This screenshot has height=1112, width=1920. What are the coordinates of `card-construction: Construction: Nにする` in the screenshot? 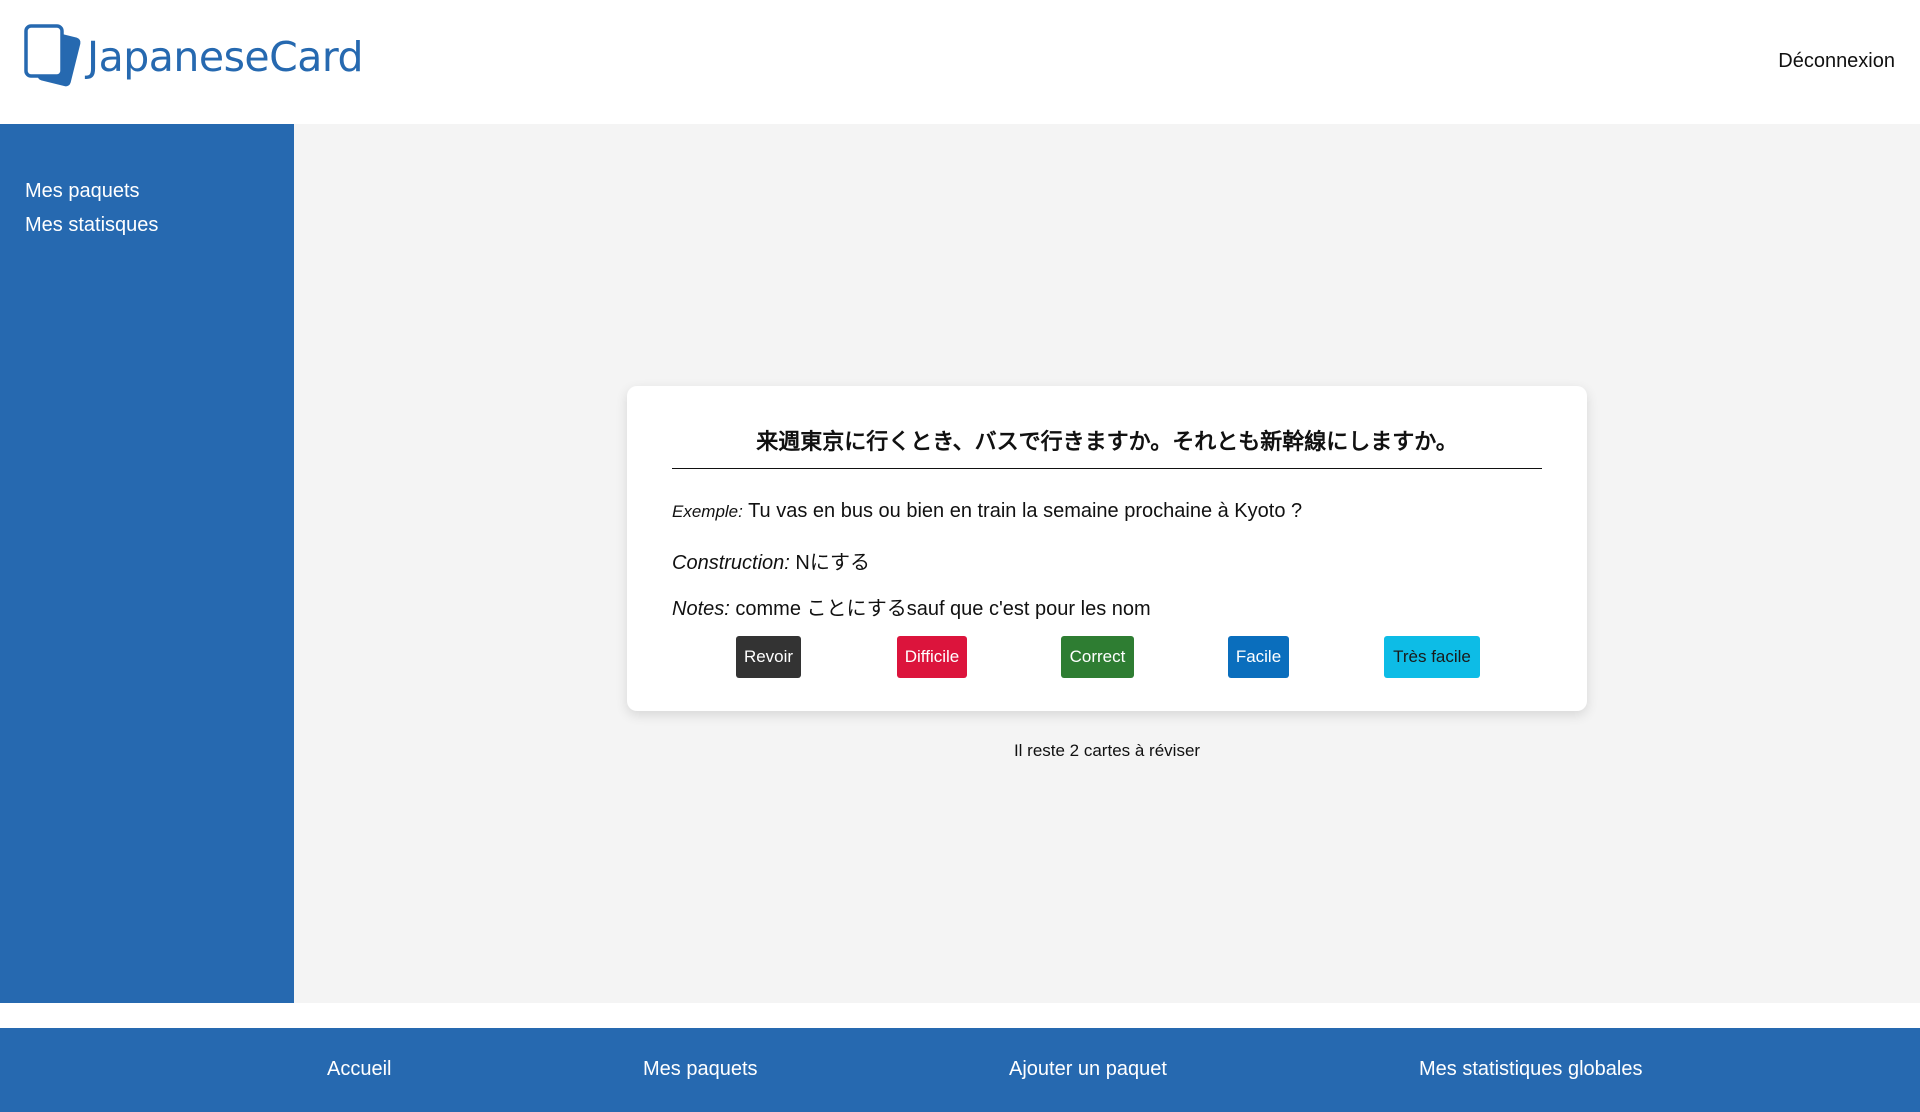 It's located at (771, 560).